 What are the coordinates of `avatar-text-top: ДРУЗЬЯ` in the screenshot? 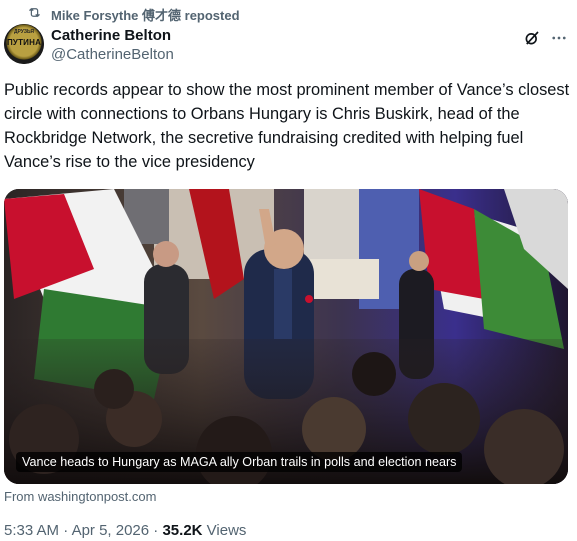 It's located at (24, 32).